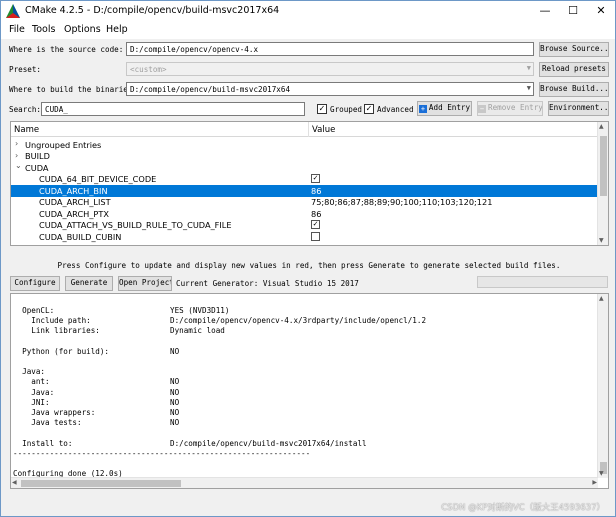 The image size is (616, 517). What do you see at coordinates (304, 214) in the screenshot?
I see `table-row: CUDA_ARCH_PTX 86` at bounding box center [304, 214].